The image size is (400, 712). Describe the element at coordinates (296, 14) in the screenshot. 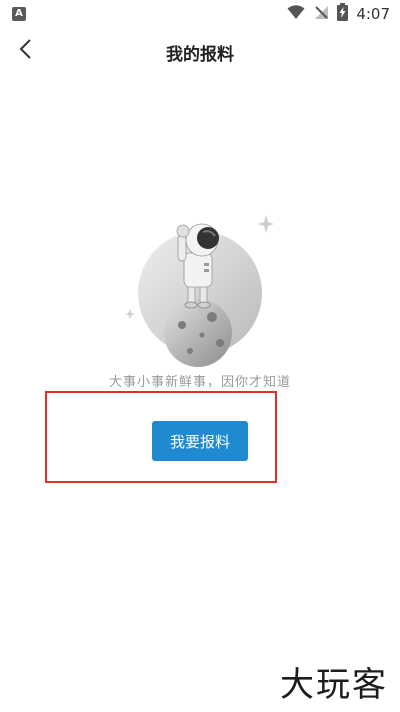

I see `wifi-icon` at that location.